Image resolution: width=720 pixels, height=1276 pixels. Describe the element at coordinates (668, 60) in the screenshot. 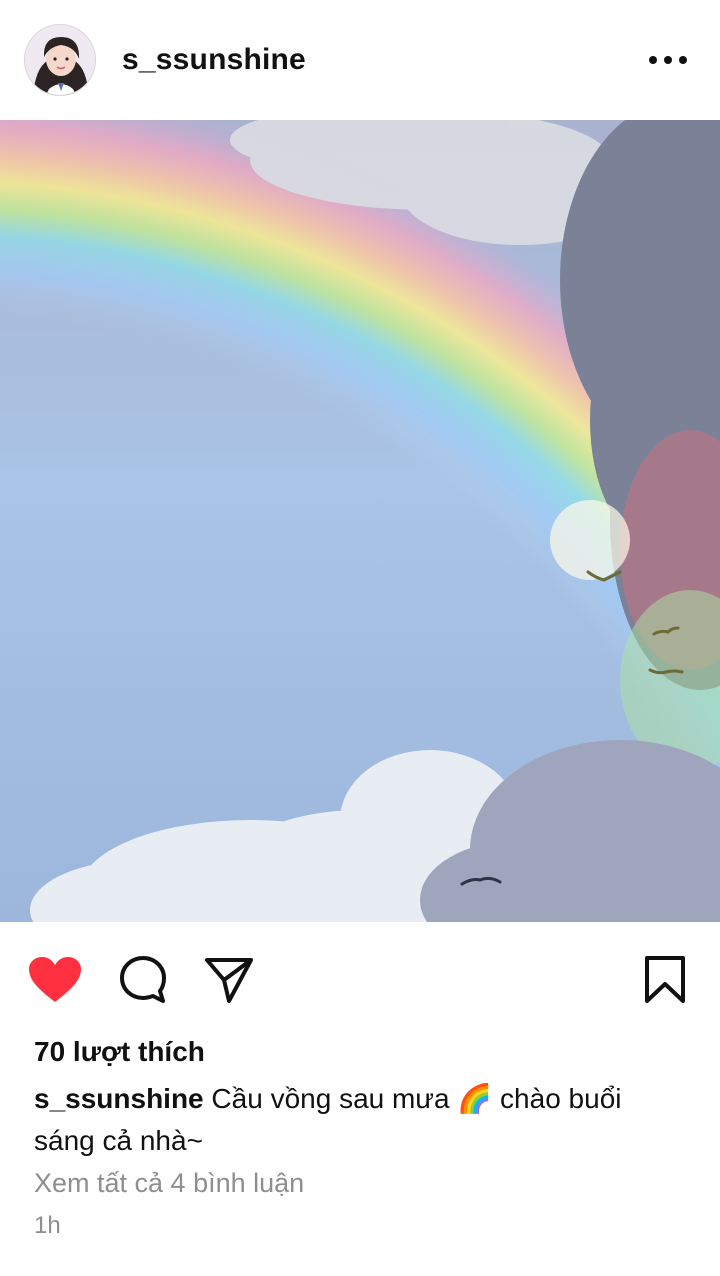

I see `more-horizontal-icon` at that location.